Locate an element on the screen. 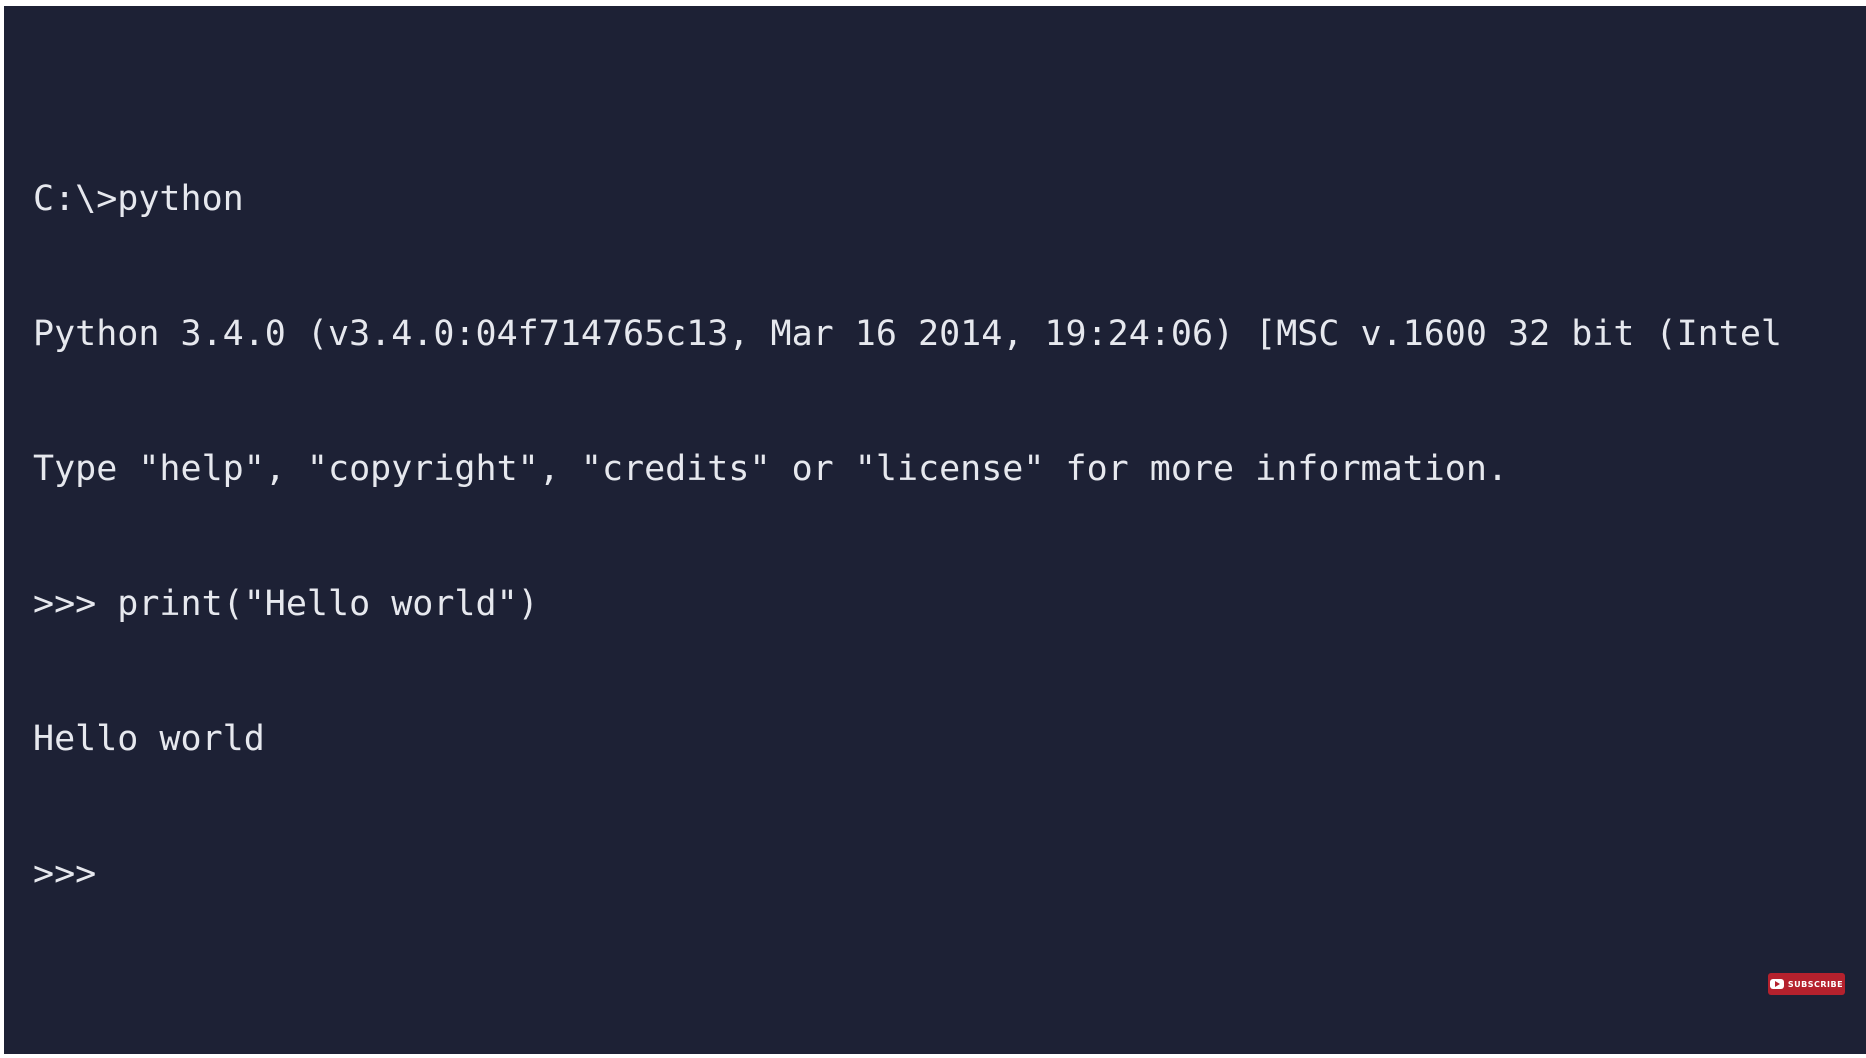 The height and width of the screenshot is (1058, 1866). subscribe-button: SUBSCRIBE is located at coordinates (1806, 984).